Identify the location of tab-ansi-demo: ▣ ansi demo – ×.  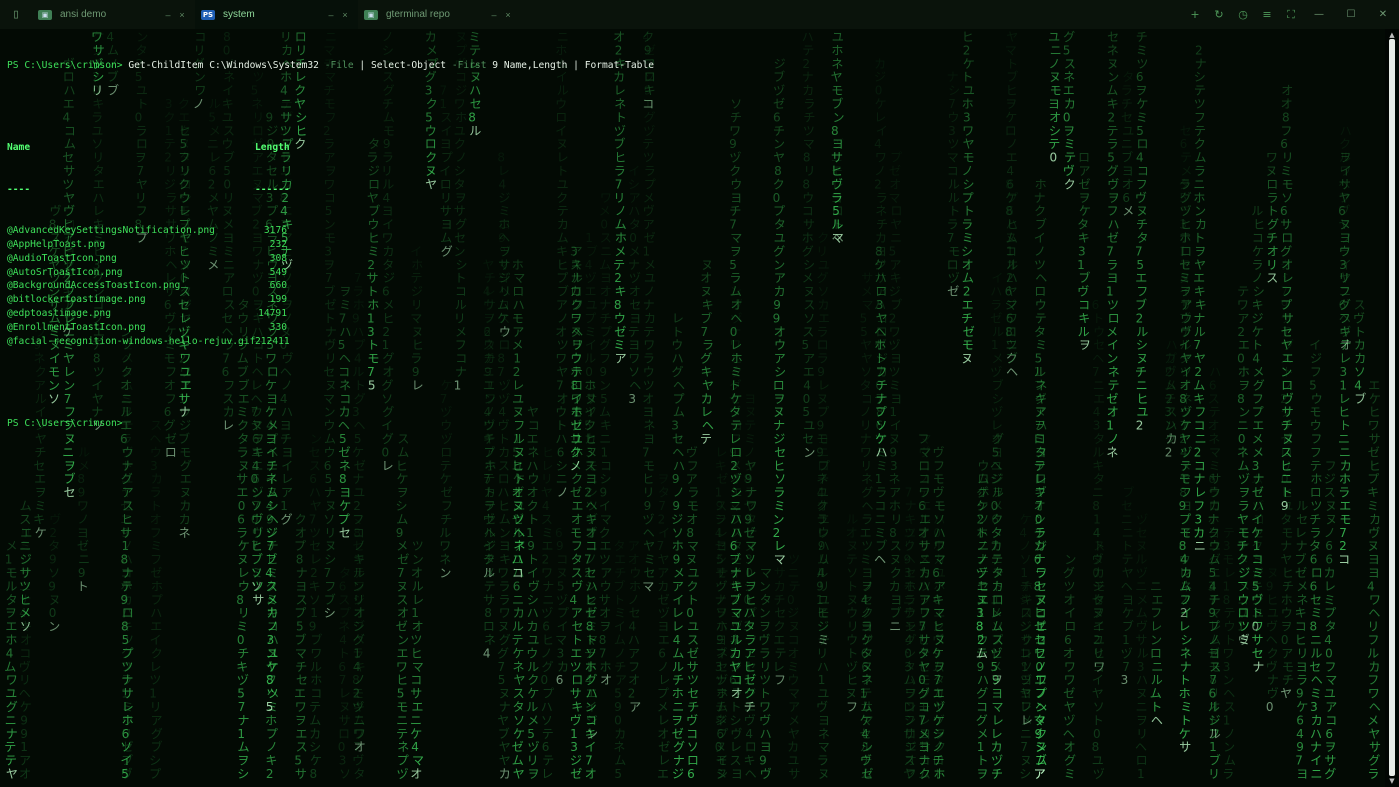
(113, 14).